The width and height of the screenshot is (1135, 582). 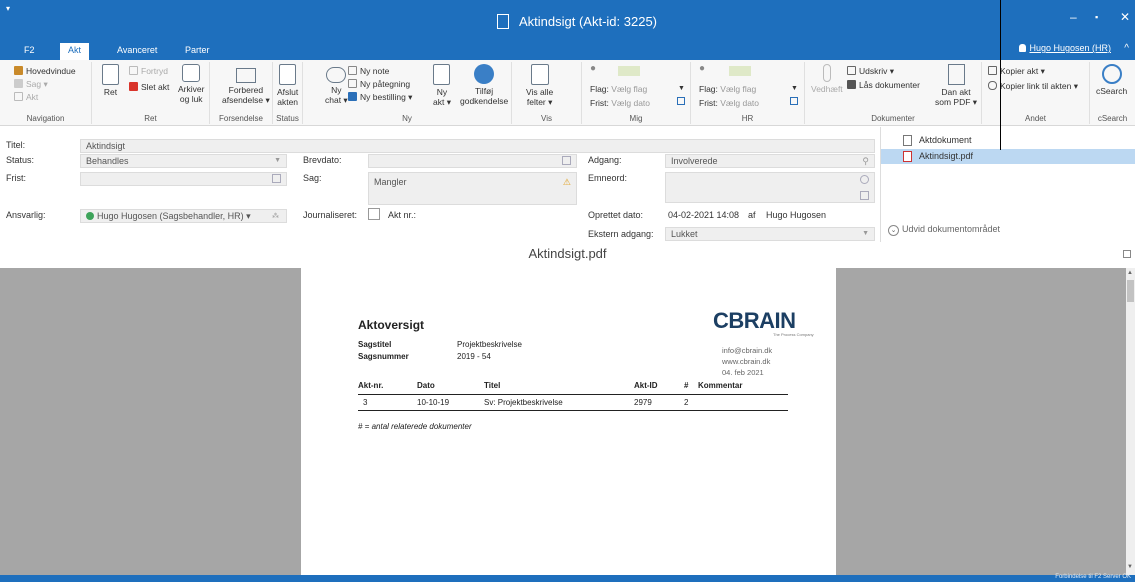 I want to click on scroll-down-icon: ▼, so click(x=1130, y=567).